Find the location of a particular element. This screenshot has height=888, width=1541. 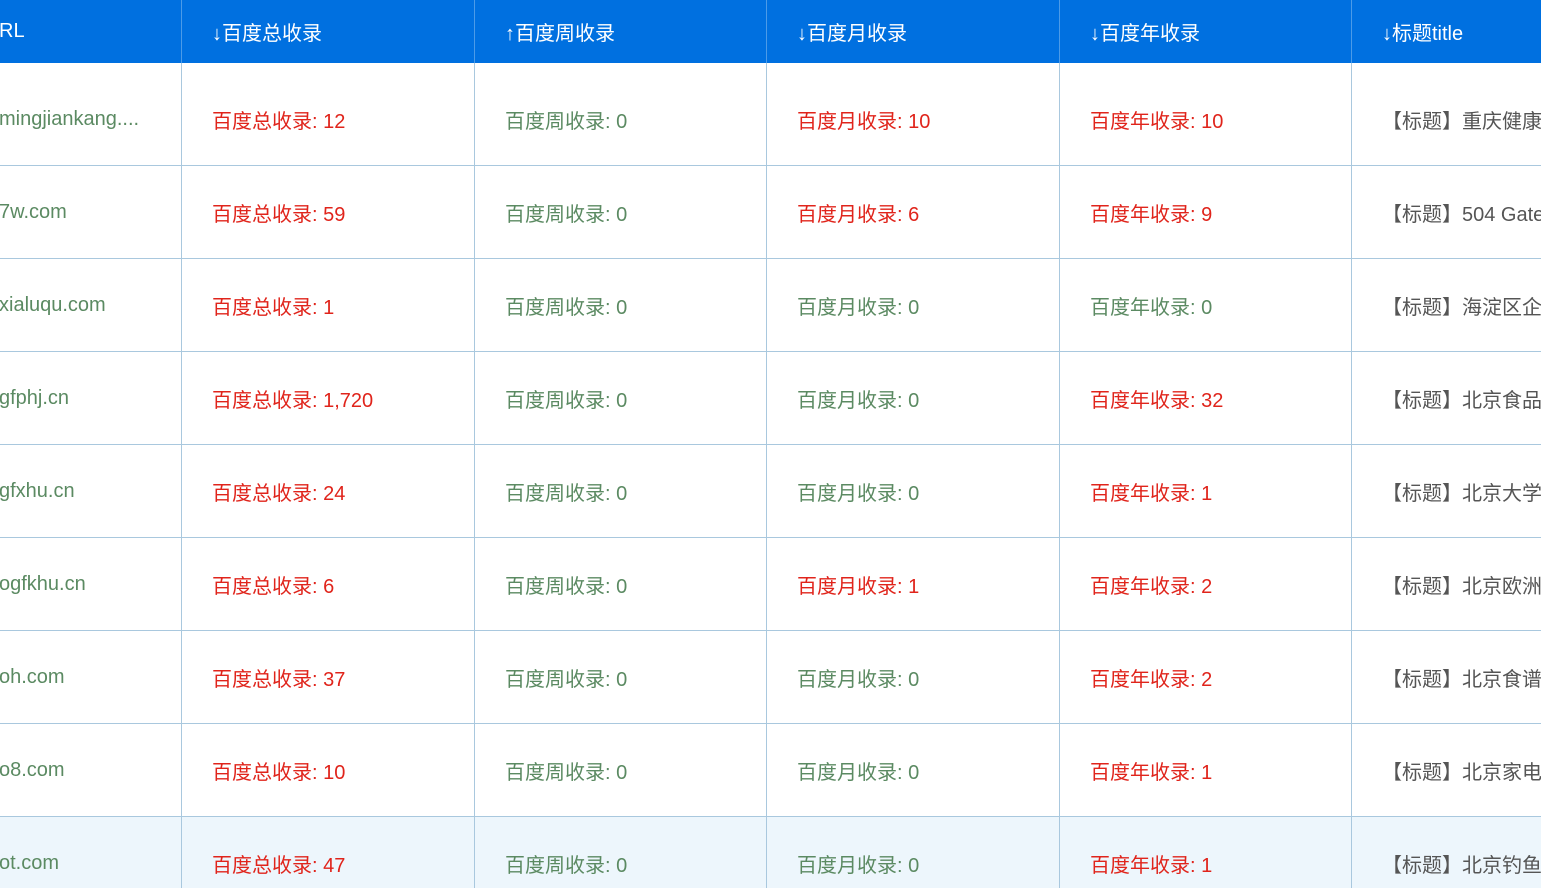

url-cell: 7w.com is located at coordinates (90, 212).